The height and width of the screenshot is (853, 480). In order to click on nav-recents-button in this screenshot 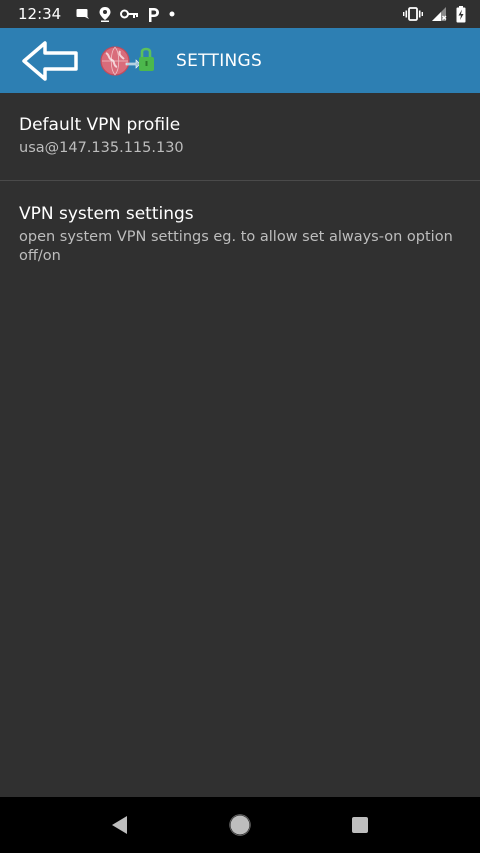, I will do `click(360, 825)`.